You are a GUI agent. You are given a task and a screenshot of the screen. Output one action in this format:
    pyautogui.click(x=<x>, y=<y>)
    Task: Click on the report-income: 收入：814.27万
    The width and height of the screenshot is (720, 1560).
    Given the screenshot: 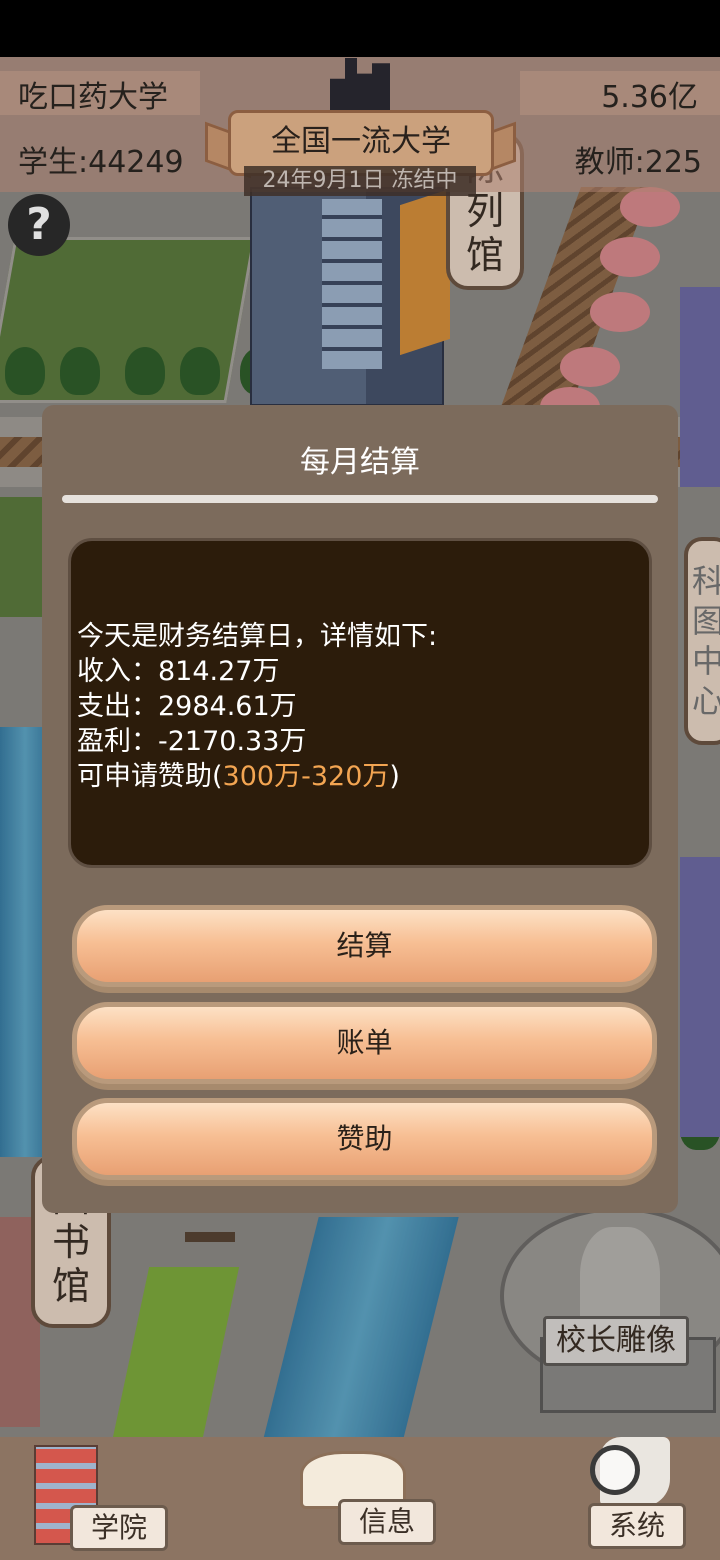 What is the action you would take?
    pyautogui.click(x=178, y=671)
    